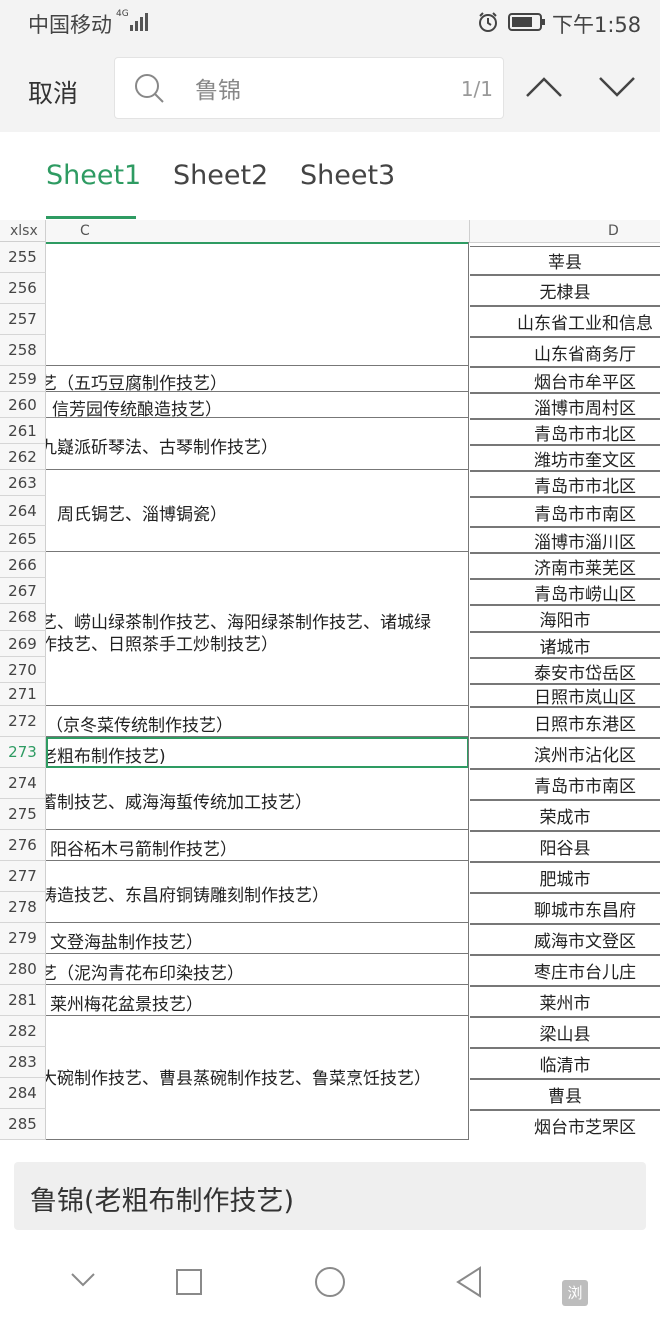 Image resolution: width=660 pixels, height=1320 pixels. I want to click on next-match-button, so click(617, 87).